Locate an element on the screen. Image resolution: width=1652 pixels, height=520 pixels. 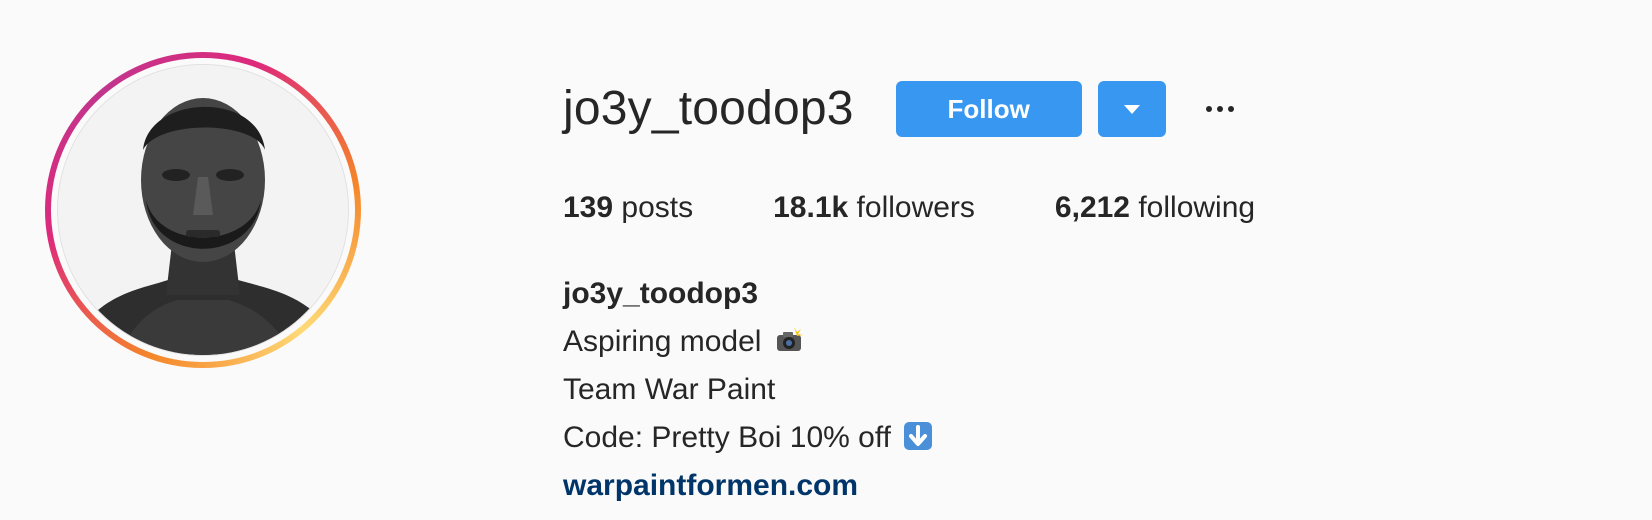
followers-link: 18.1k followers is located at coordinates (874, 208).